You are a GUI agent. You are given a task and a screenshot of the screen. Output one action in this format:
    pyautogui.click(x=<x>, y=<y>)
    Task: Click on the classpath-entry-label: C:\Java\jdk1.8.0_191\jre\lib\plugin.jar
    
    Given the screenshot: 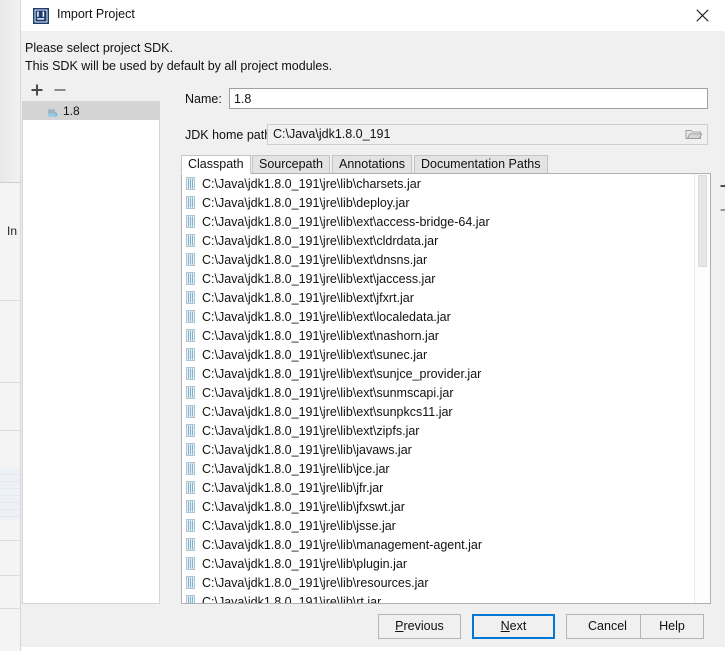 What is the action you would take?
    pyautogui.click(x=304, y=563)
    